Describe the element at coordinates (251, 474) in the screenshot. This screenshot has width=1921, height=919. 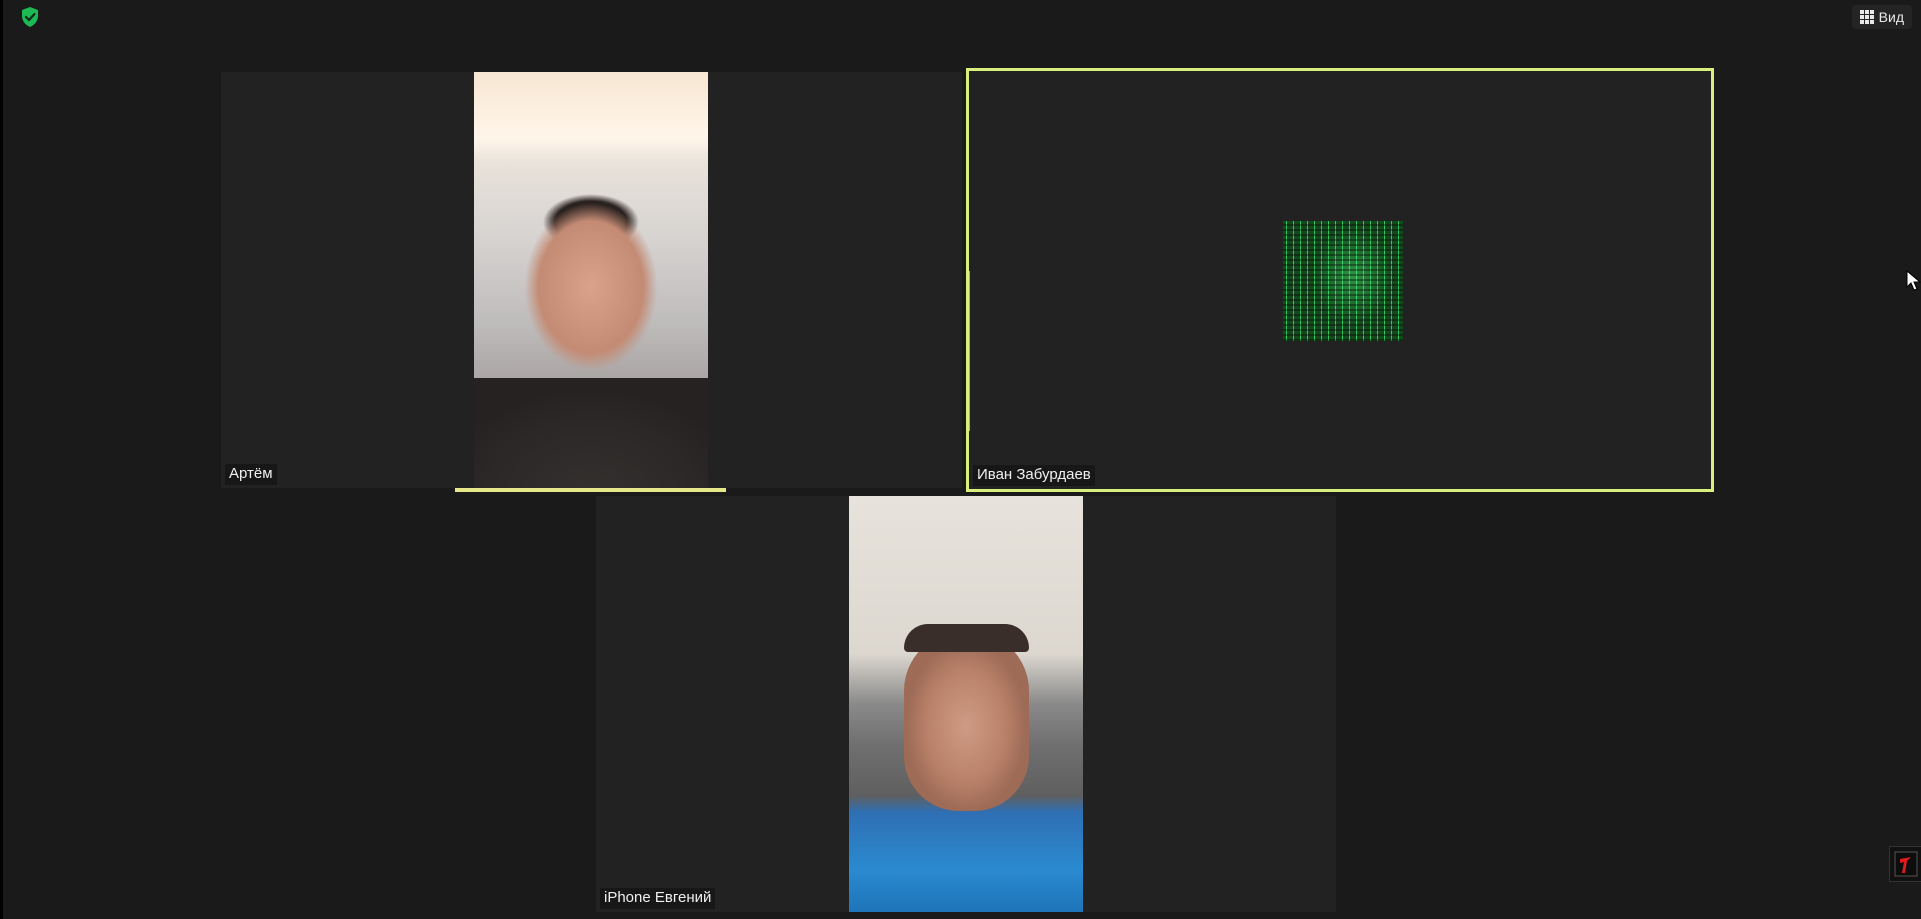
I see `participant-name: Артём` at that location.